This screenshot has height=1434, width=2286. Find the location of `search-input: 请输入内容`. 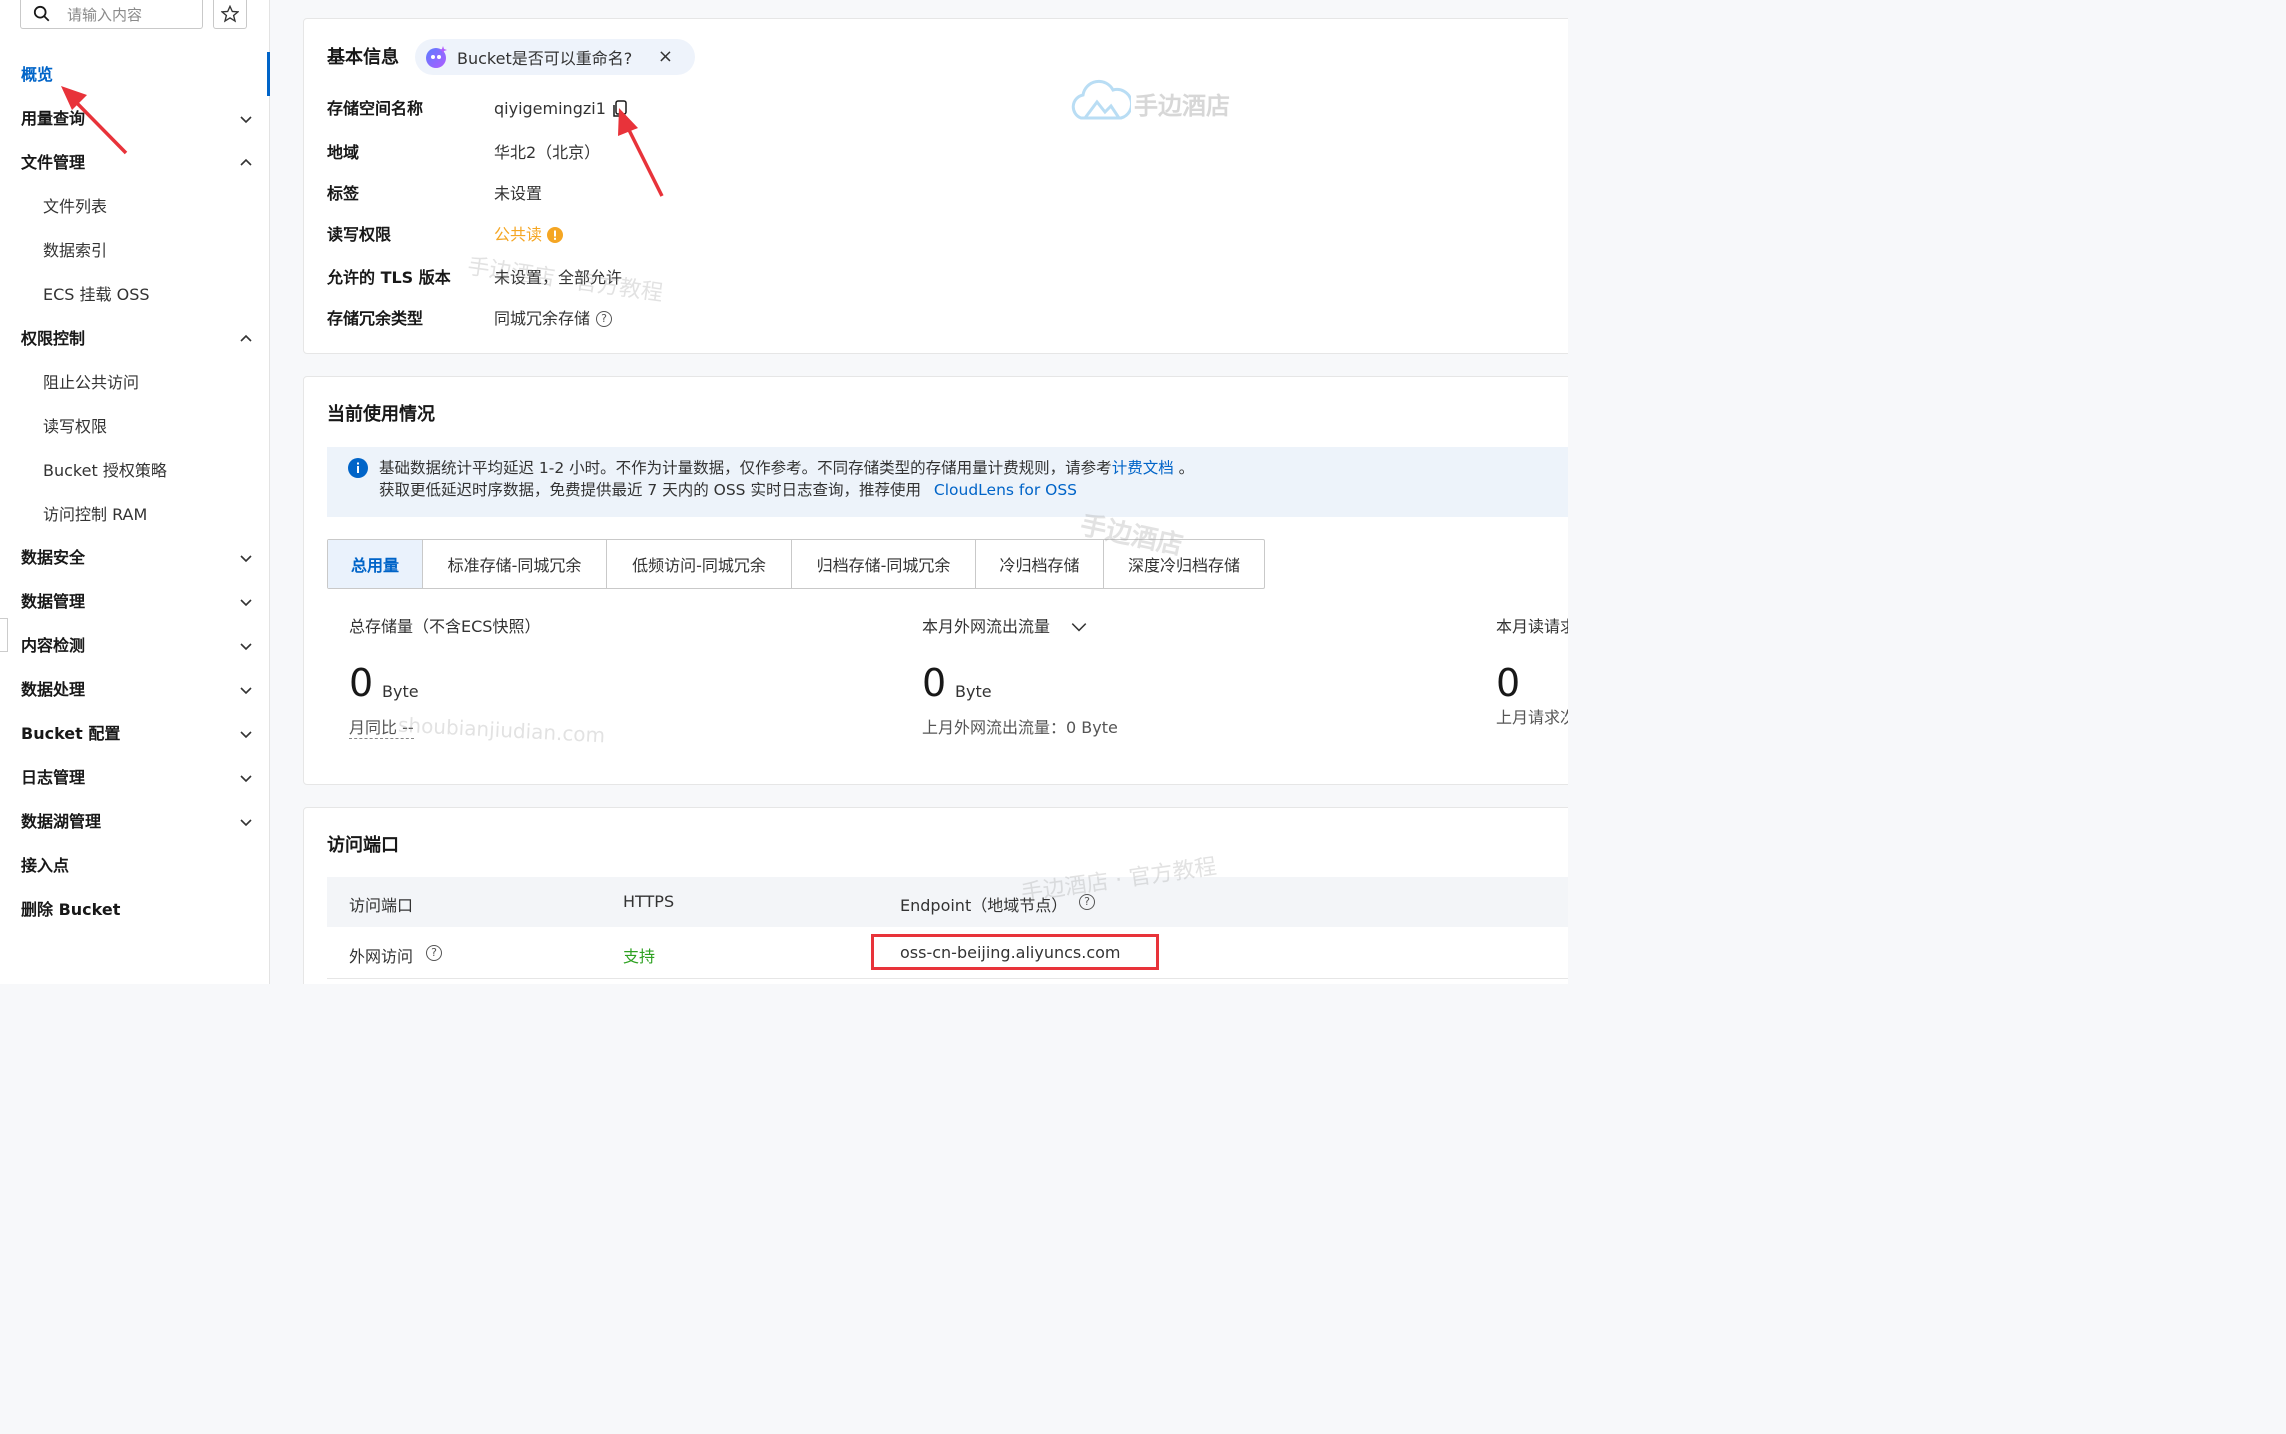

search-input: 请输入内容 is located at coordinates (111, 14).